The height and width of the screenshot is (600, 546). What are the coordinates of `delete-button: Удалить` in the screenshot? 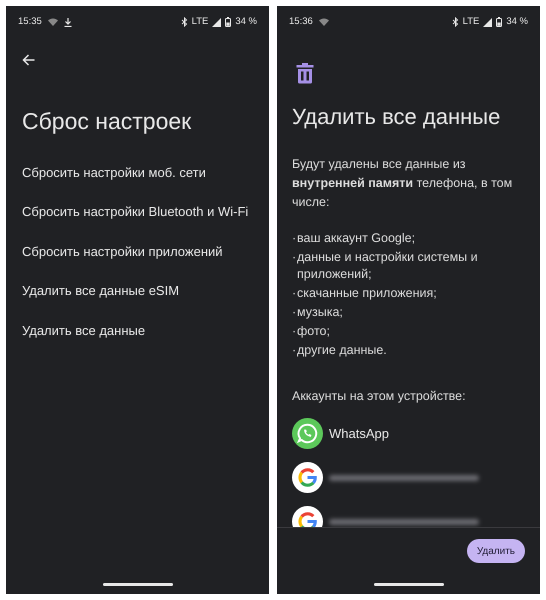 It's located at (495, 551).